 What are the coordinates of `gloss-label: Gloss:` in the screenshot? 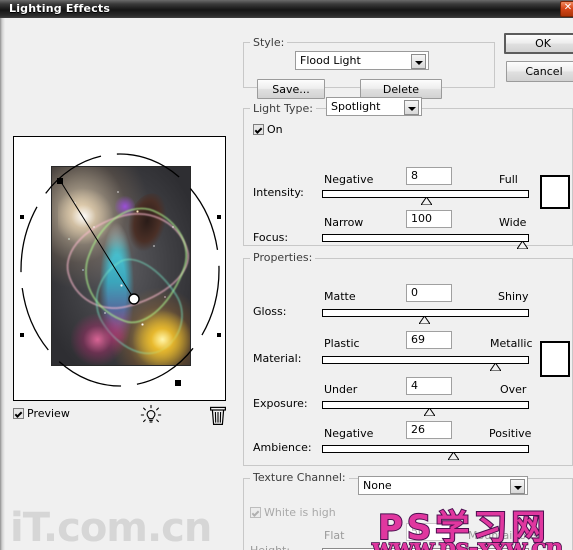 It's located at (270, 311).